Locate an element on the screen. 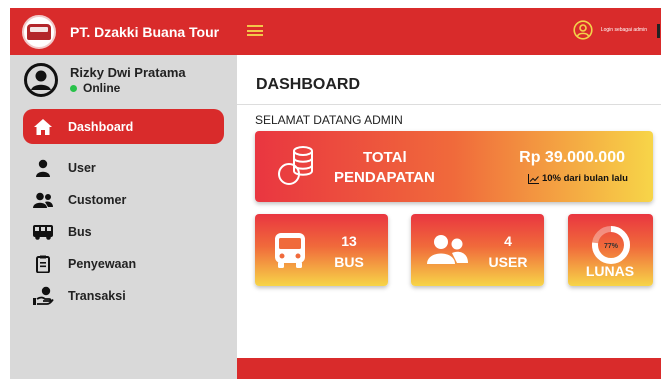 The image size is (661, 379). user-count: 4 is located at coordinates (508, 241).